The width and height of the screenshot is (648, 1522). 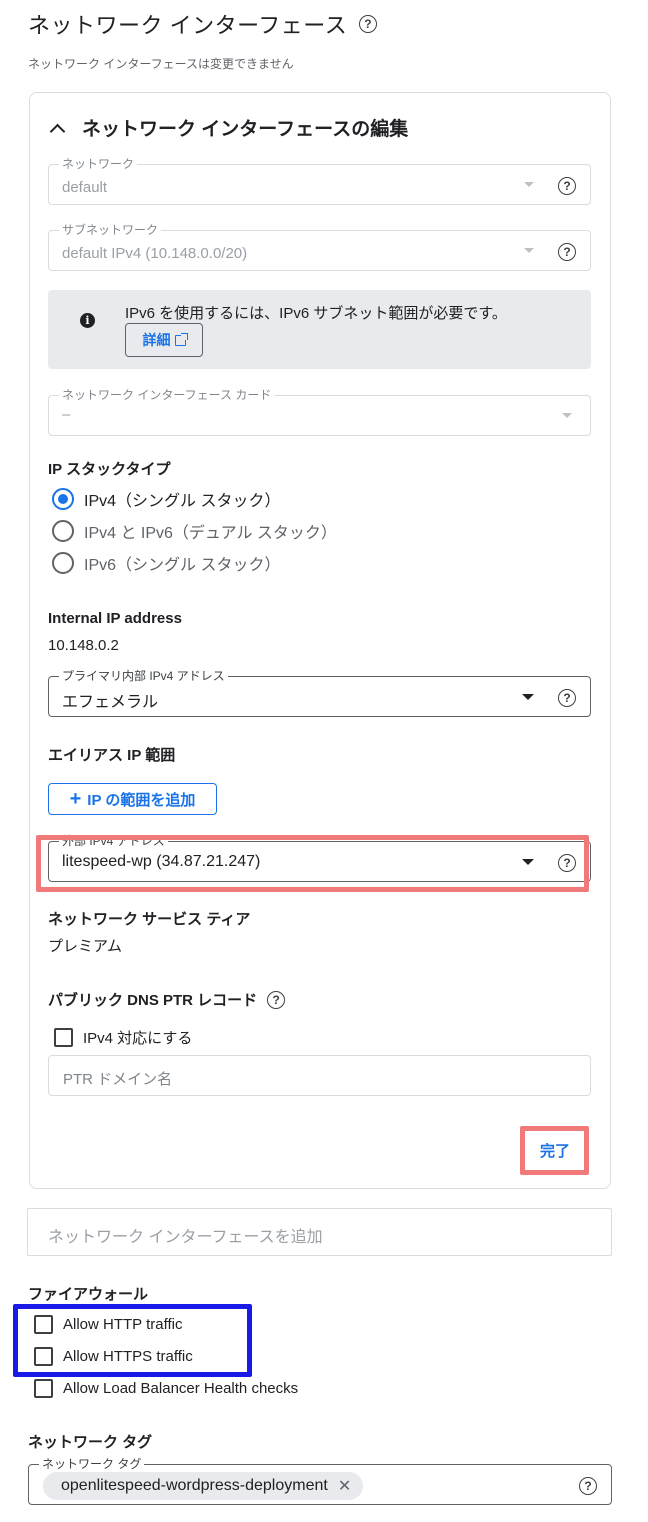 What do you see at coordinates (109, 469) in the screenshot?
I see `ip-stack-title: IP スタックタイプ` at bounding box center [109, 469].